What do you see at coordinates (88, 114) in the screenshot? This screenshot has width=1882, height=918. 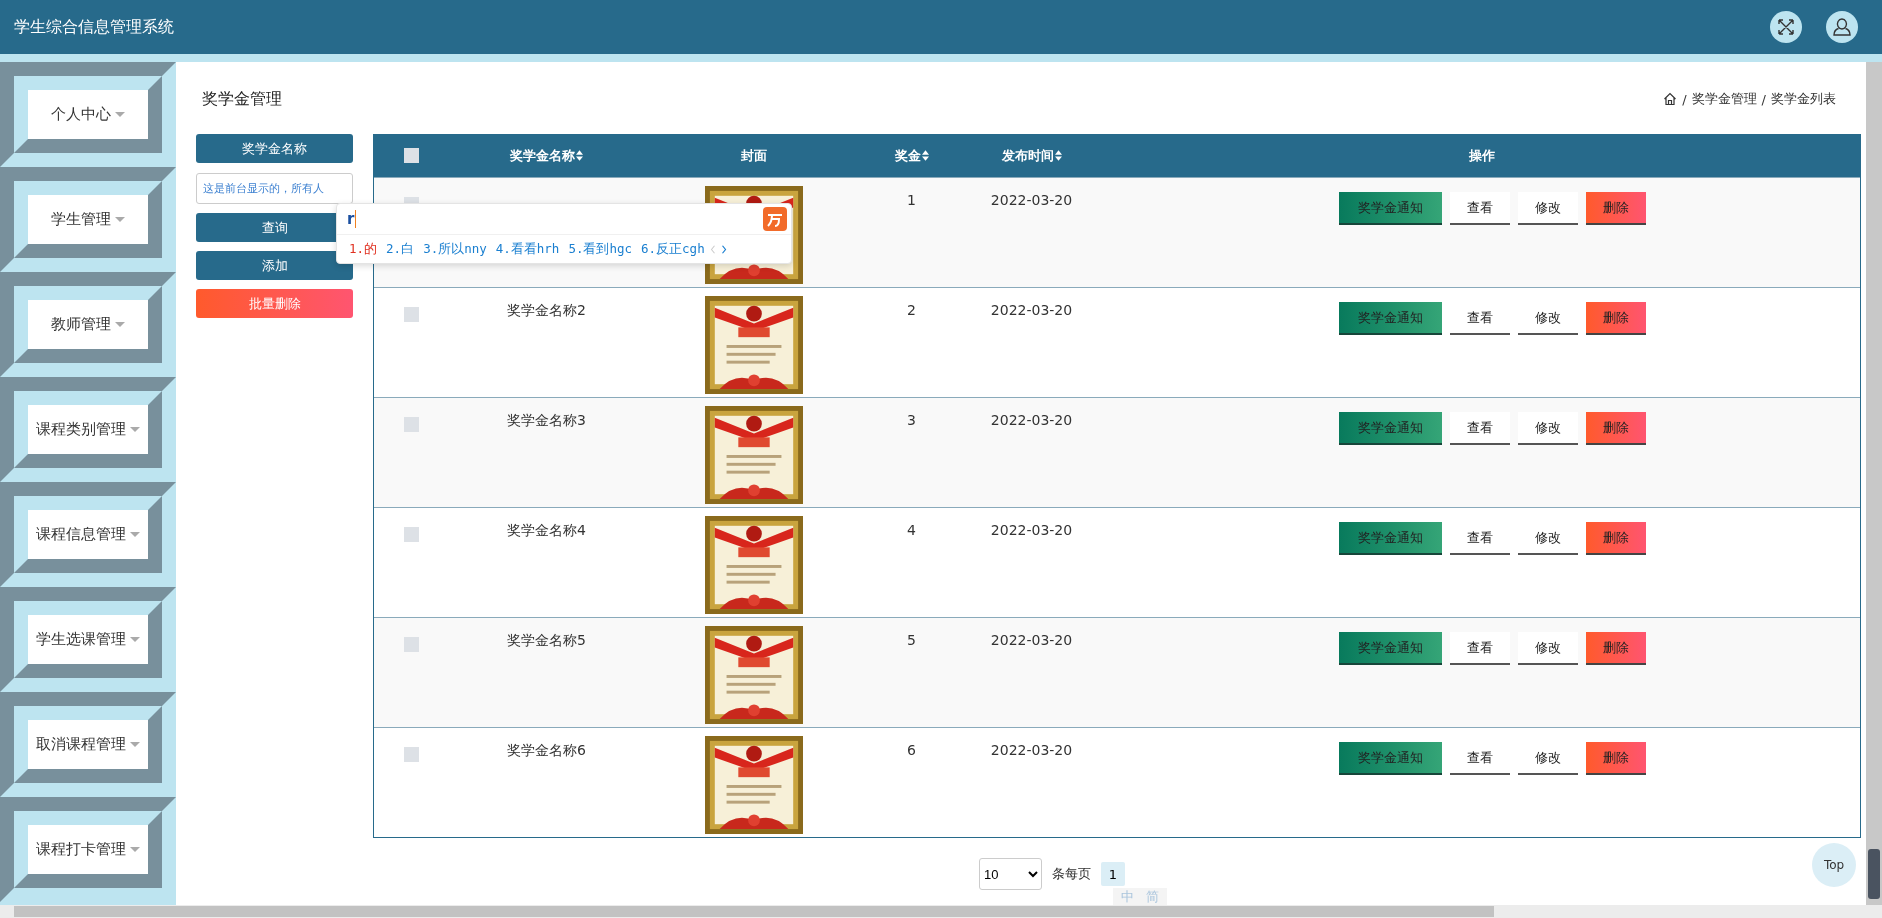 I see `sidebar-item: 个人中心` at bounding box center [88, 114].